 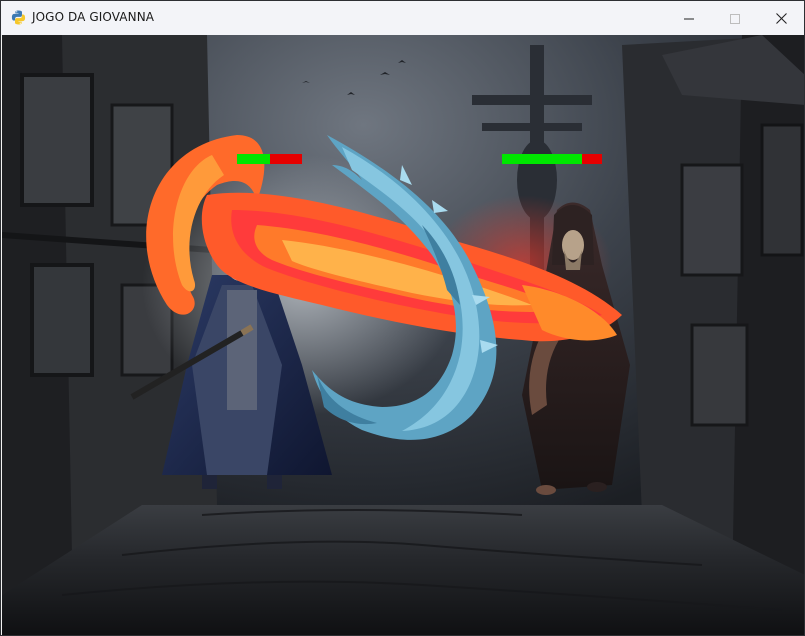 What do you see at coordinates (253, 159) in the screenshot?
I see `player-health-fill` at bounding box center [253, 159].